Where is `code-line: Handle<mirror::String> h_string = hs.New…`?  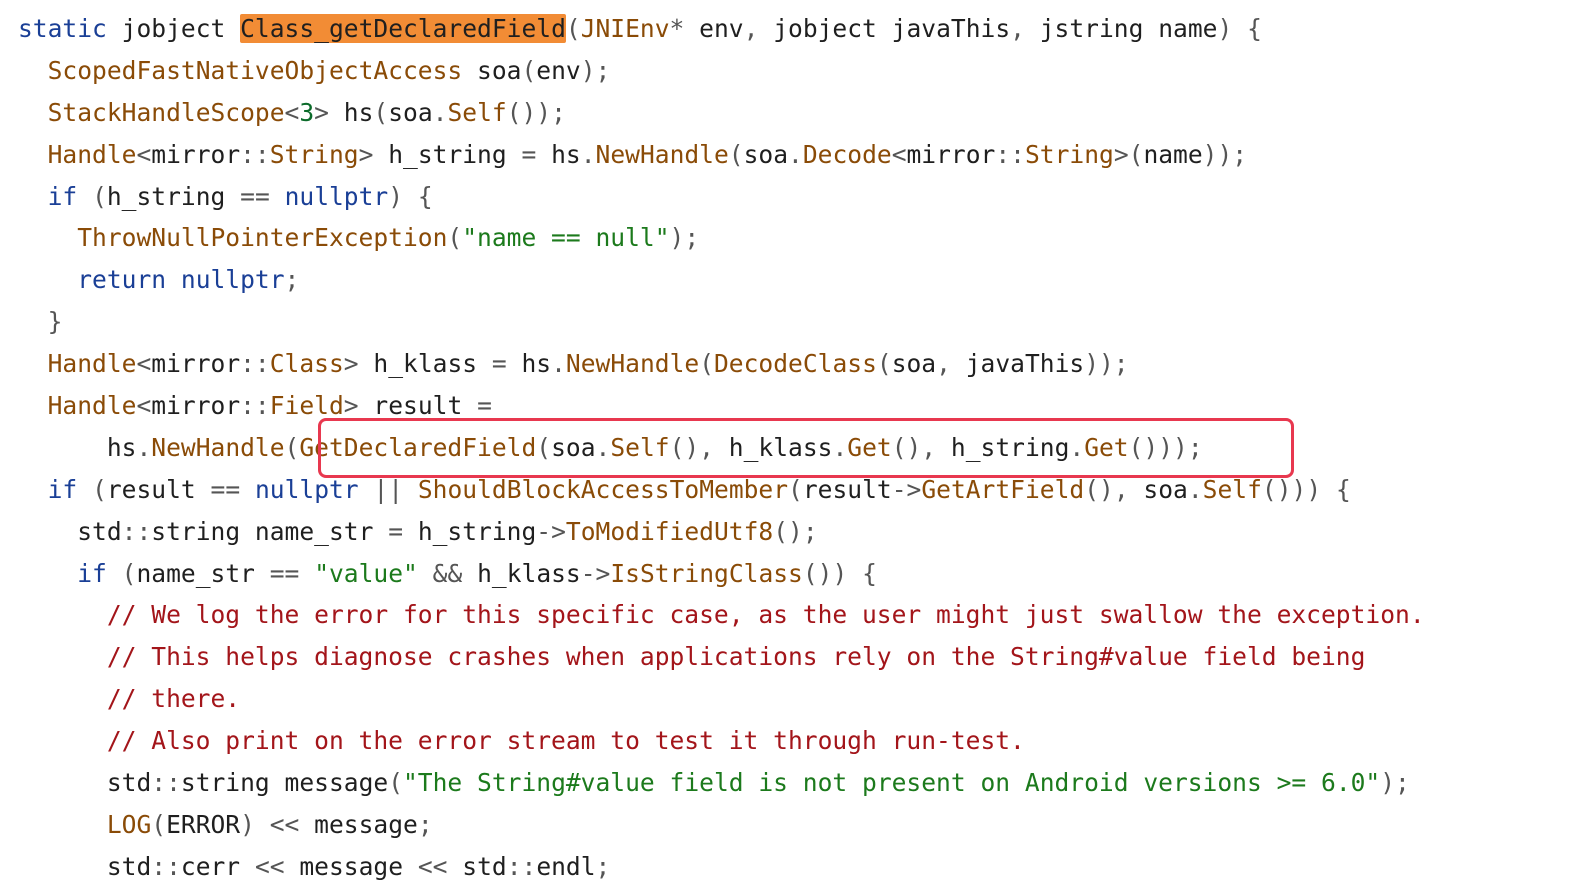 code-line: Handle<mirror::String> h_string = hs.New… is located at coordinates (788, 155).